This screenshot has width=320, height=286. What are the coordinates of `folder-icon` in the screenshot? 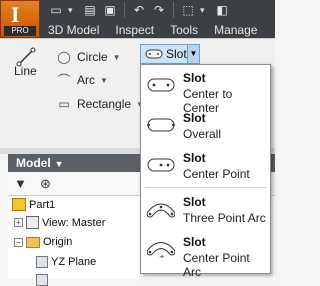 It's located at (33, 242).